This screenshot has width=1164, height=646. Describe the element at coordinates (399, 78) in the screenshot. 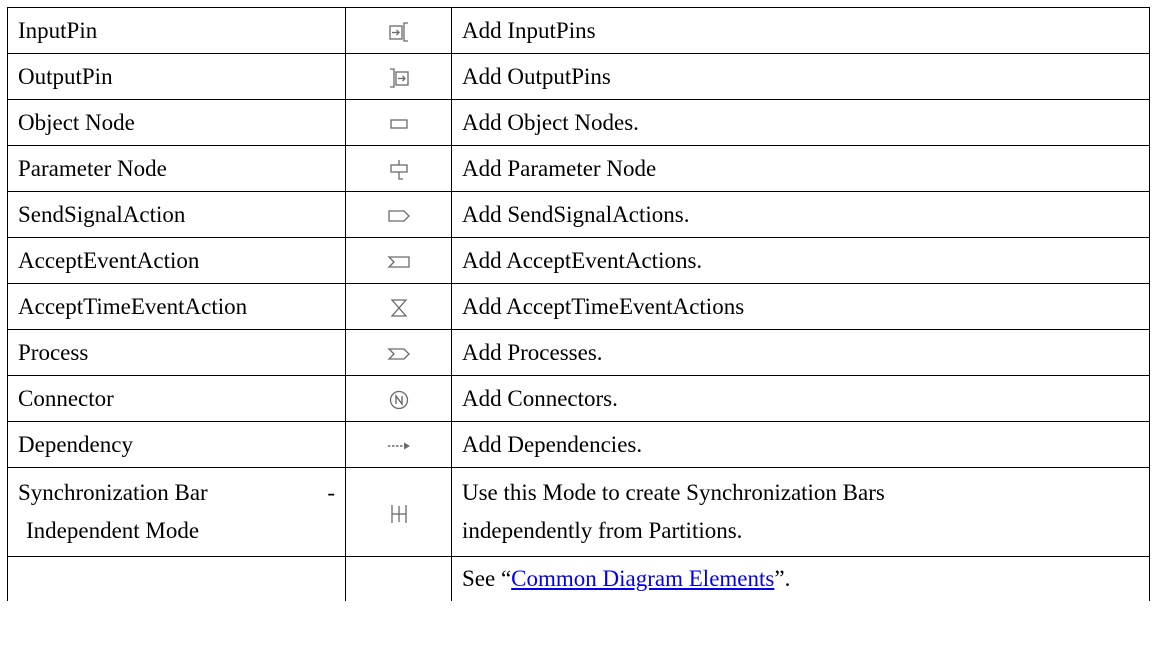

I see `output-pin-icon` at that location.